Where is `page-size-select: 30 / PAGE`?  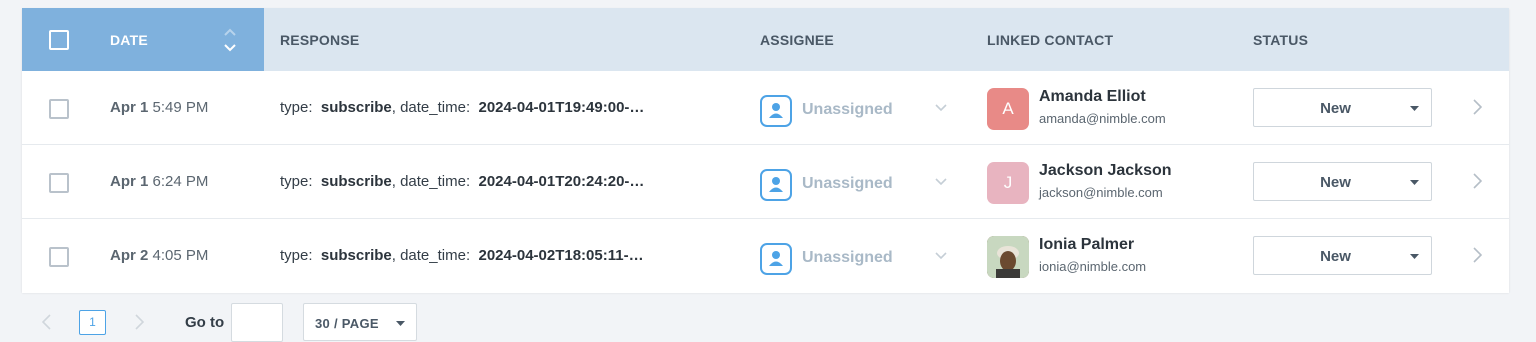
page-size-select: 30 / PAGE is located at coordinates (360, 322).